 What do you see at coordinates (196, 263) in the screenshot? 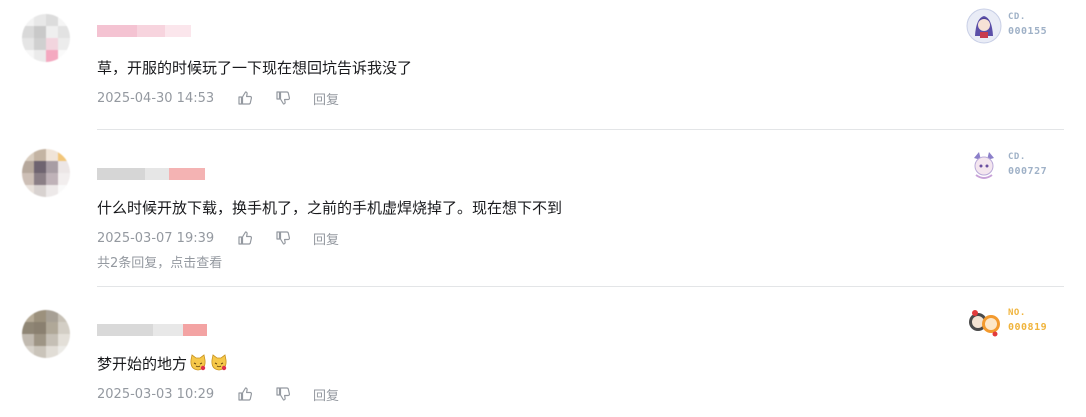
I see `view-replies-link: 点击查看` at bounding box center [196, 263].